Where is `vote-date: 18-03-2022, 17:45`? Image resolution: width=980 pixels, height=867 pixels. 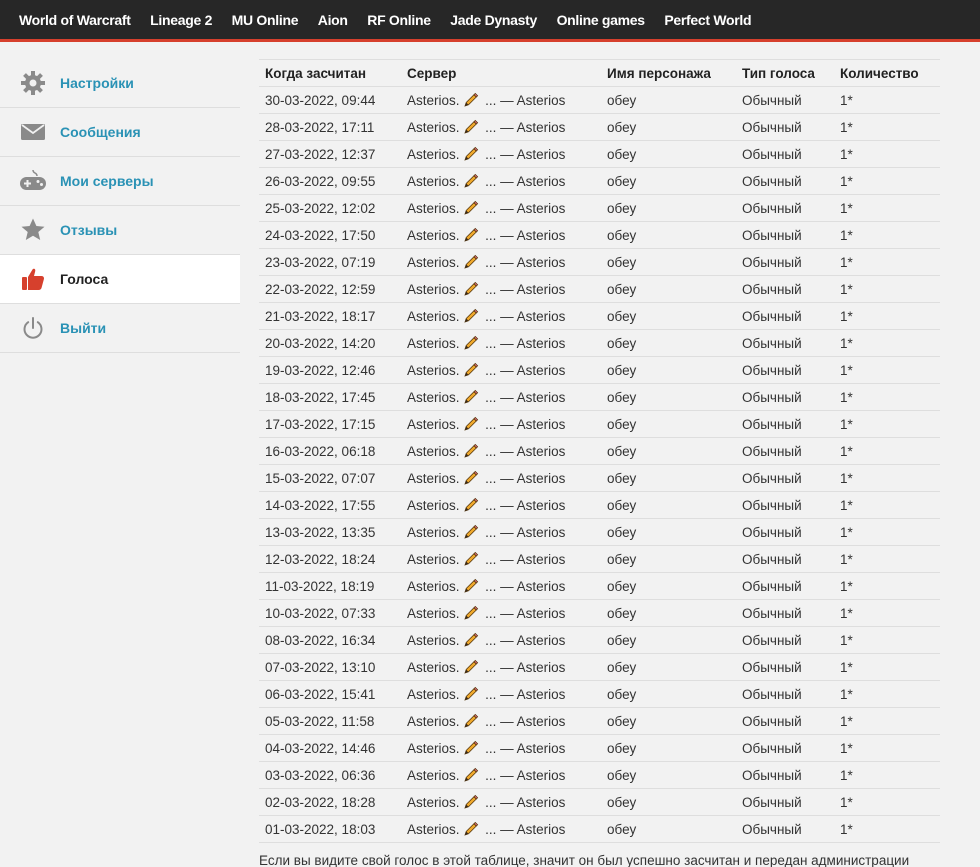 vote-date: 18-03-2022, 17:45 is located at coordinates (330, 397).